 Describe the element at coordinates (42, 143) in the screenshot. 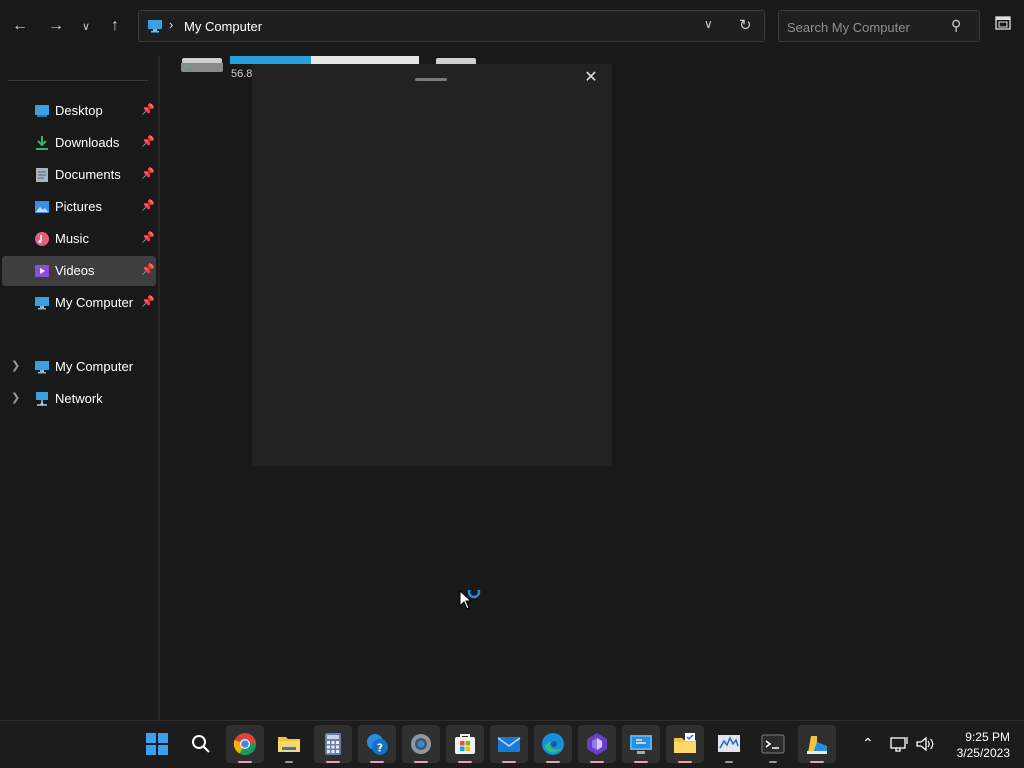

I see `download-icon` at that location.